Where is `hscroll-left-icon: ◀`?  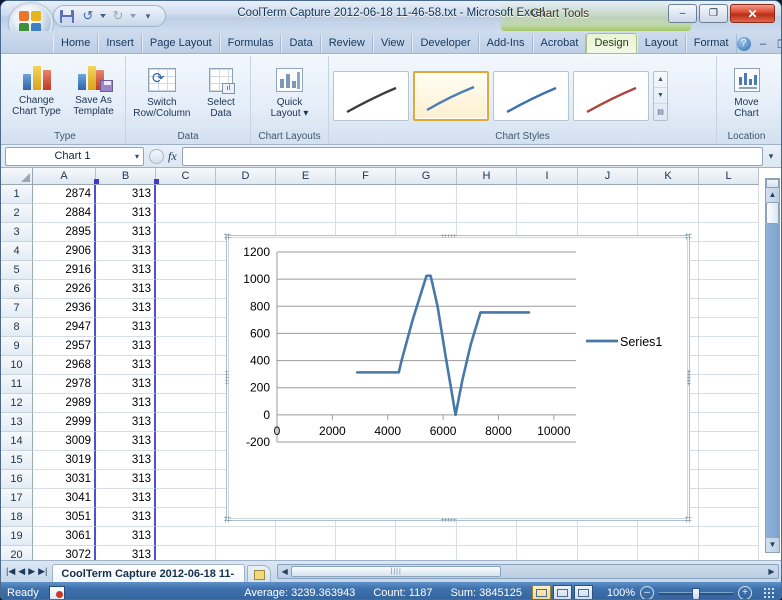
hscroll-left-icon: ◀ is located at coordinates (284, 571).